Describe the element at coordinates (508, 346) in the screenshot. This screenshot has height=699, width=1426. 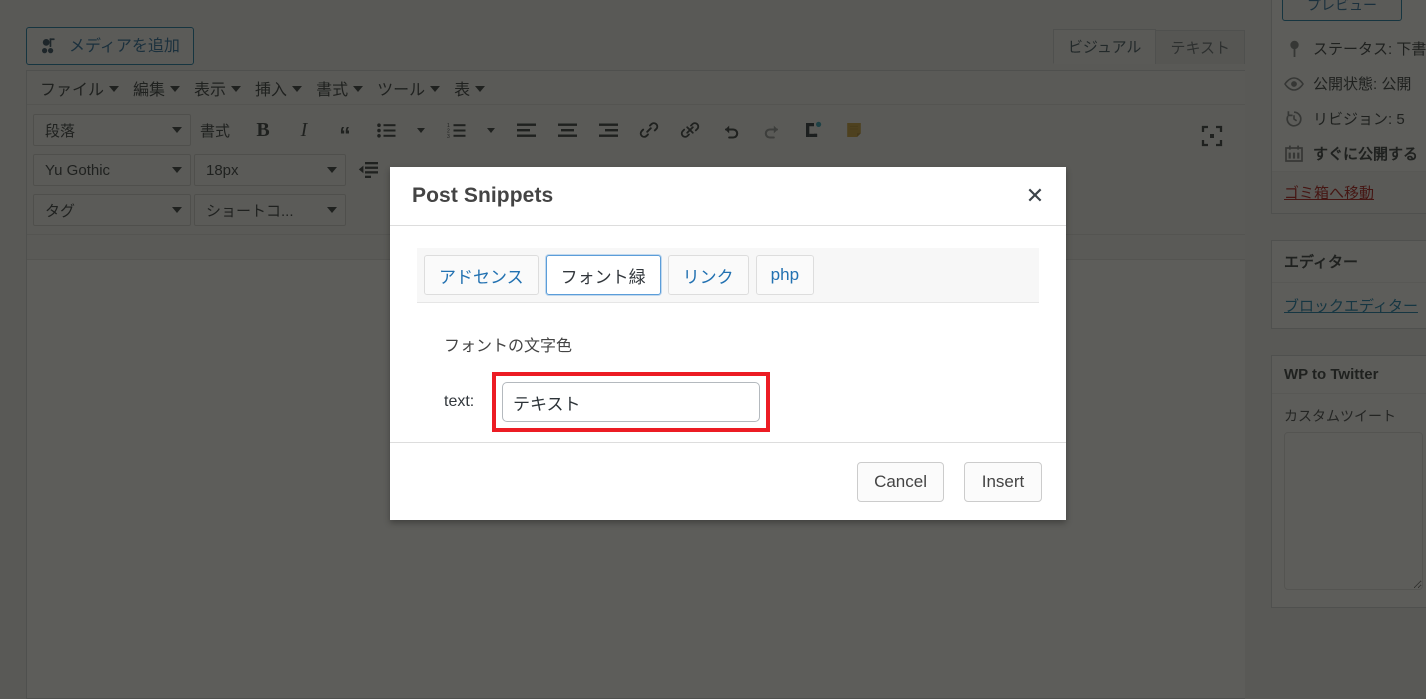
I see `snippet-description: フォントの文字色` at that location.